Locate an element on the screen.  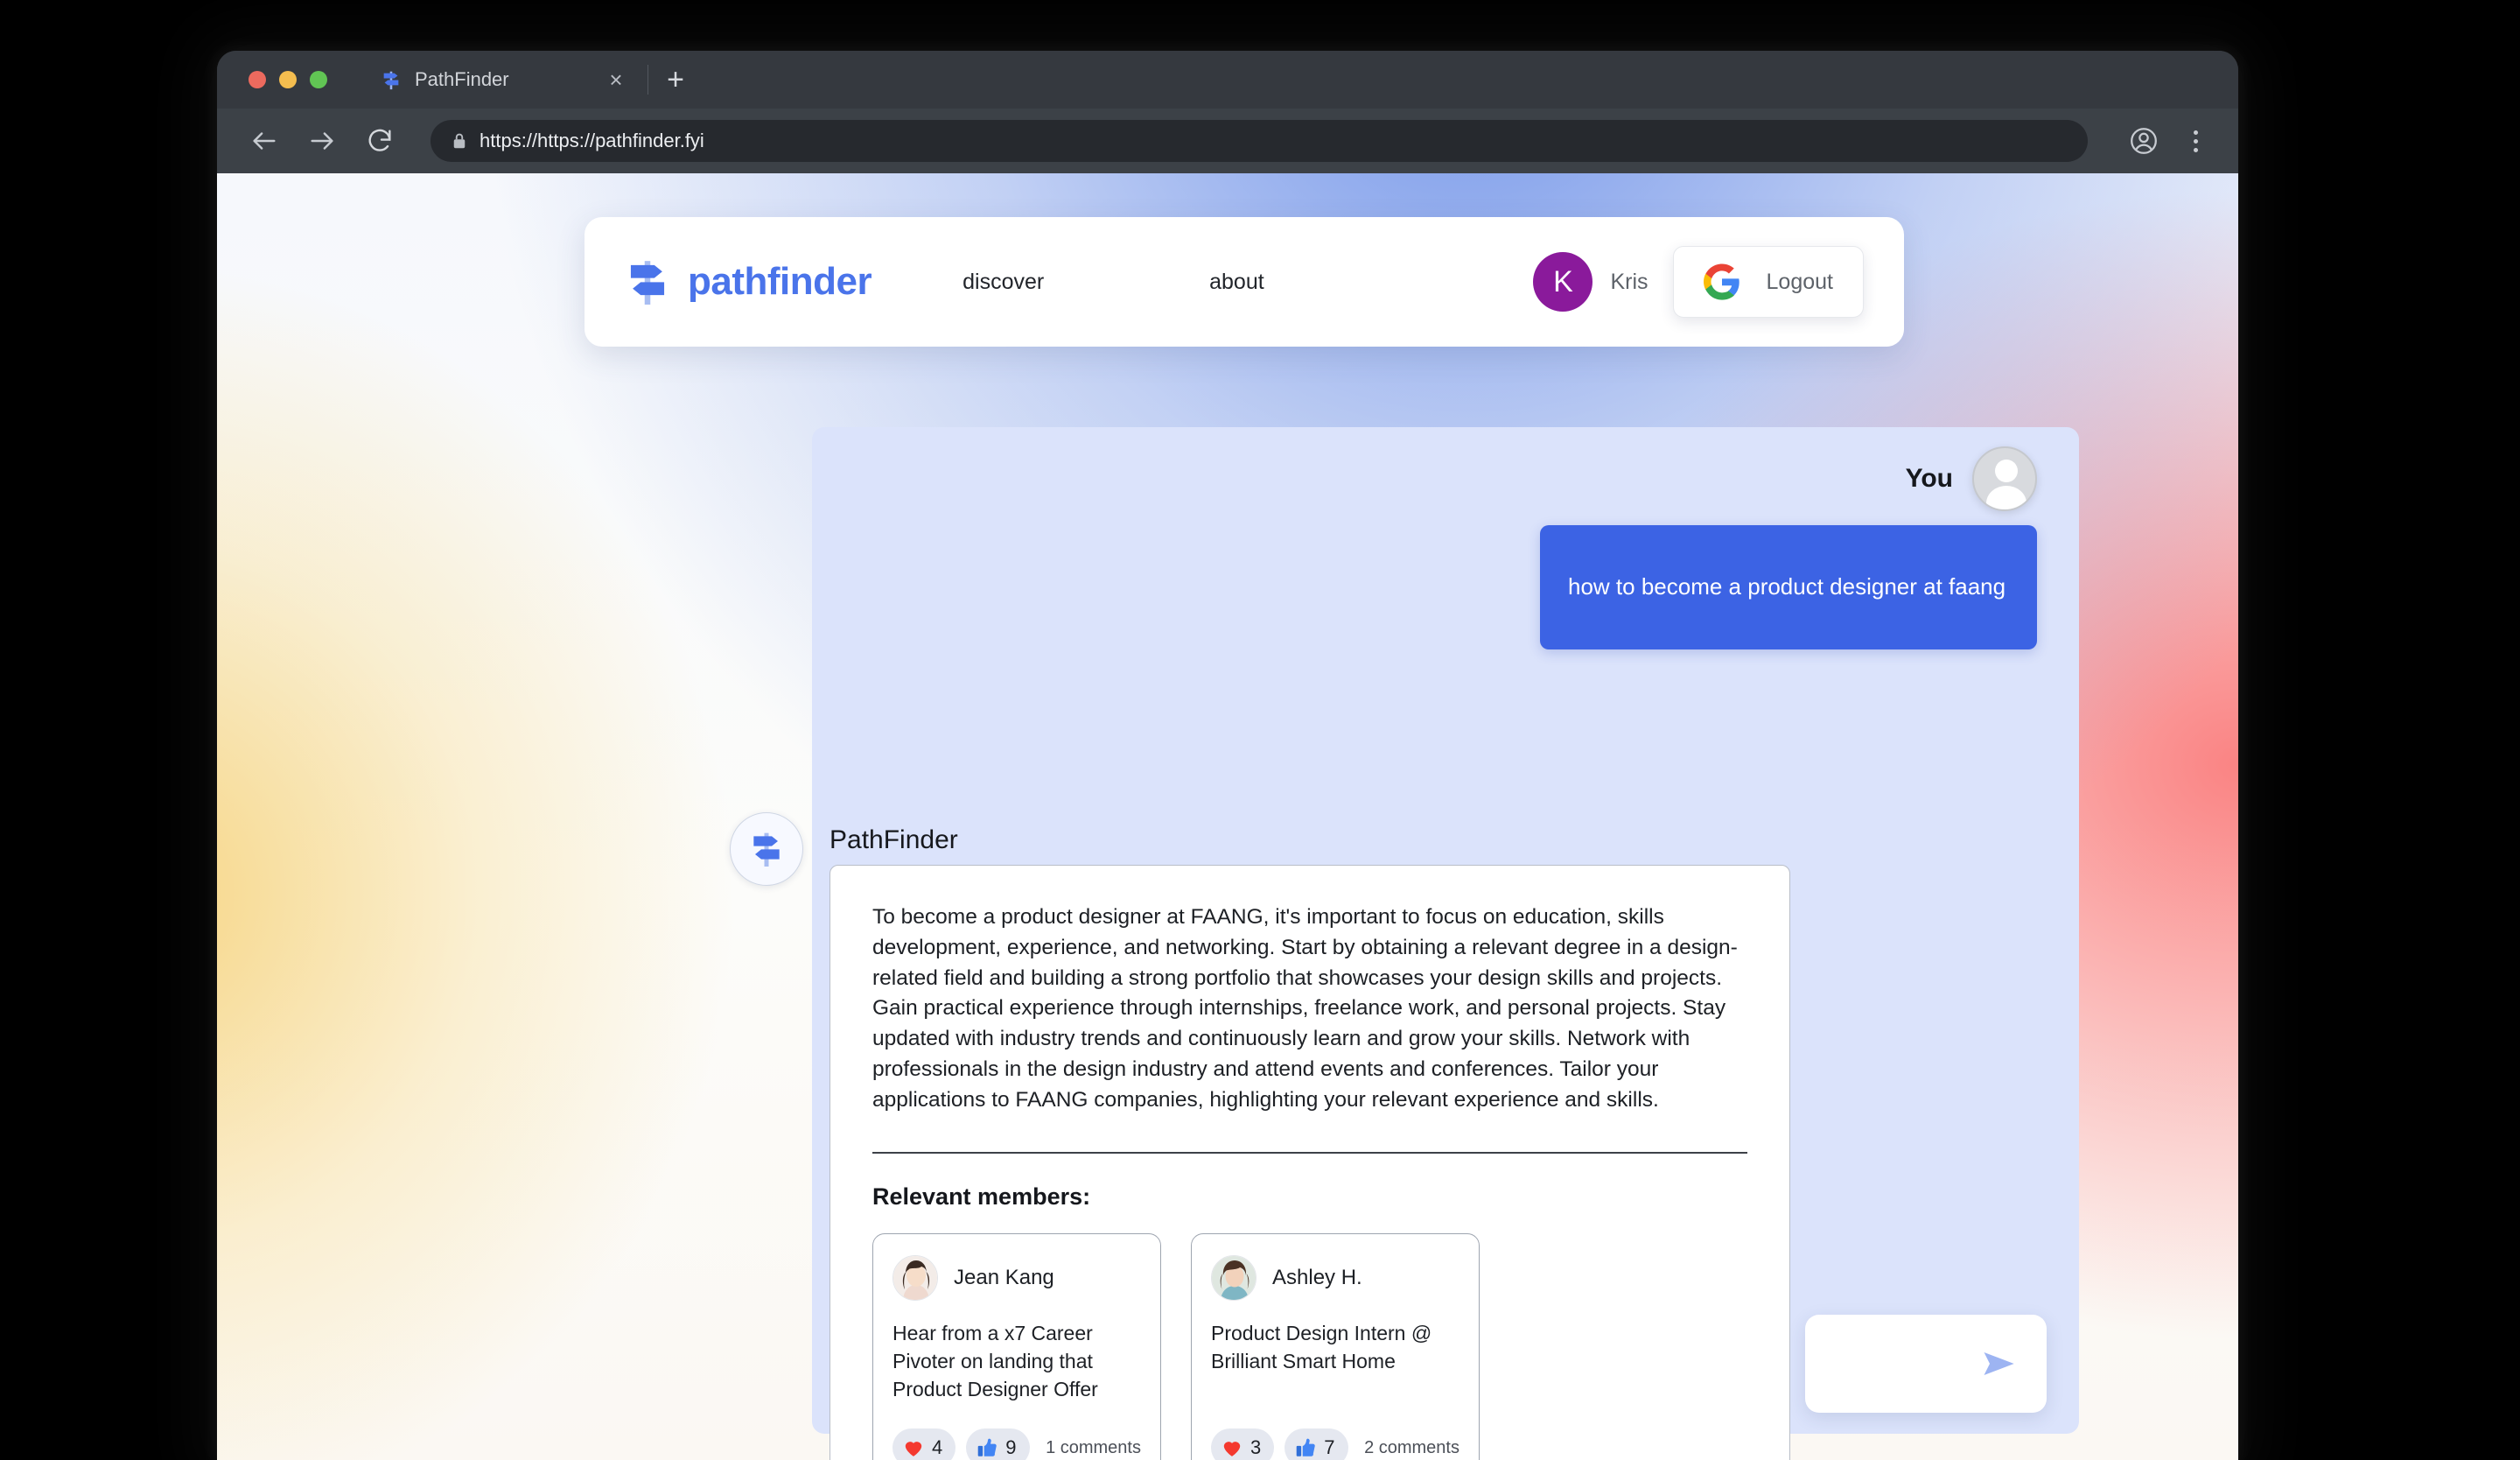
maximize-window-button is located at coordinates (318, 79).